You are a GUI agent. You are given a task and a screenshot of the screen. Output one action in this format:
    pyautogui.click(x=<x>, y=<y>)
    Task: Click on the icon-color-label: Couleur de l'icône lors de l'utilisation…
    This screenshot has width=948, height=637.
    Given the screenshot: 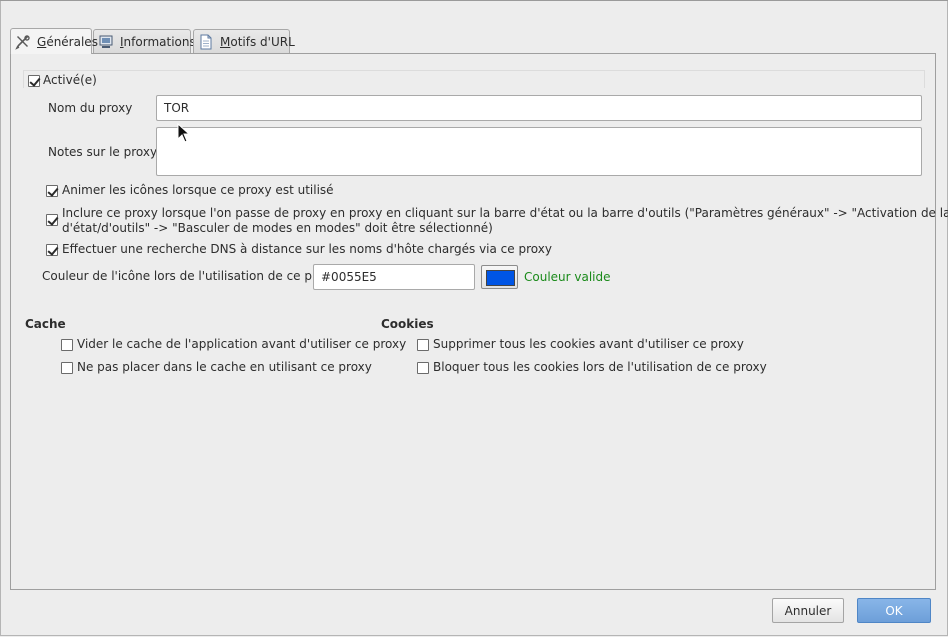 What is the action you would take?
    pyautogui.click(x=190, y=276)
    